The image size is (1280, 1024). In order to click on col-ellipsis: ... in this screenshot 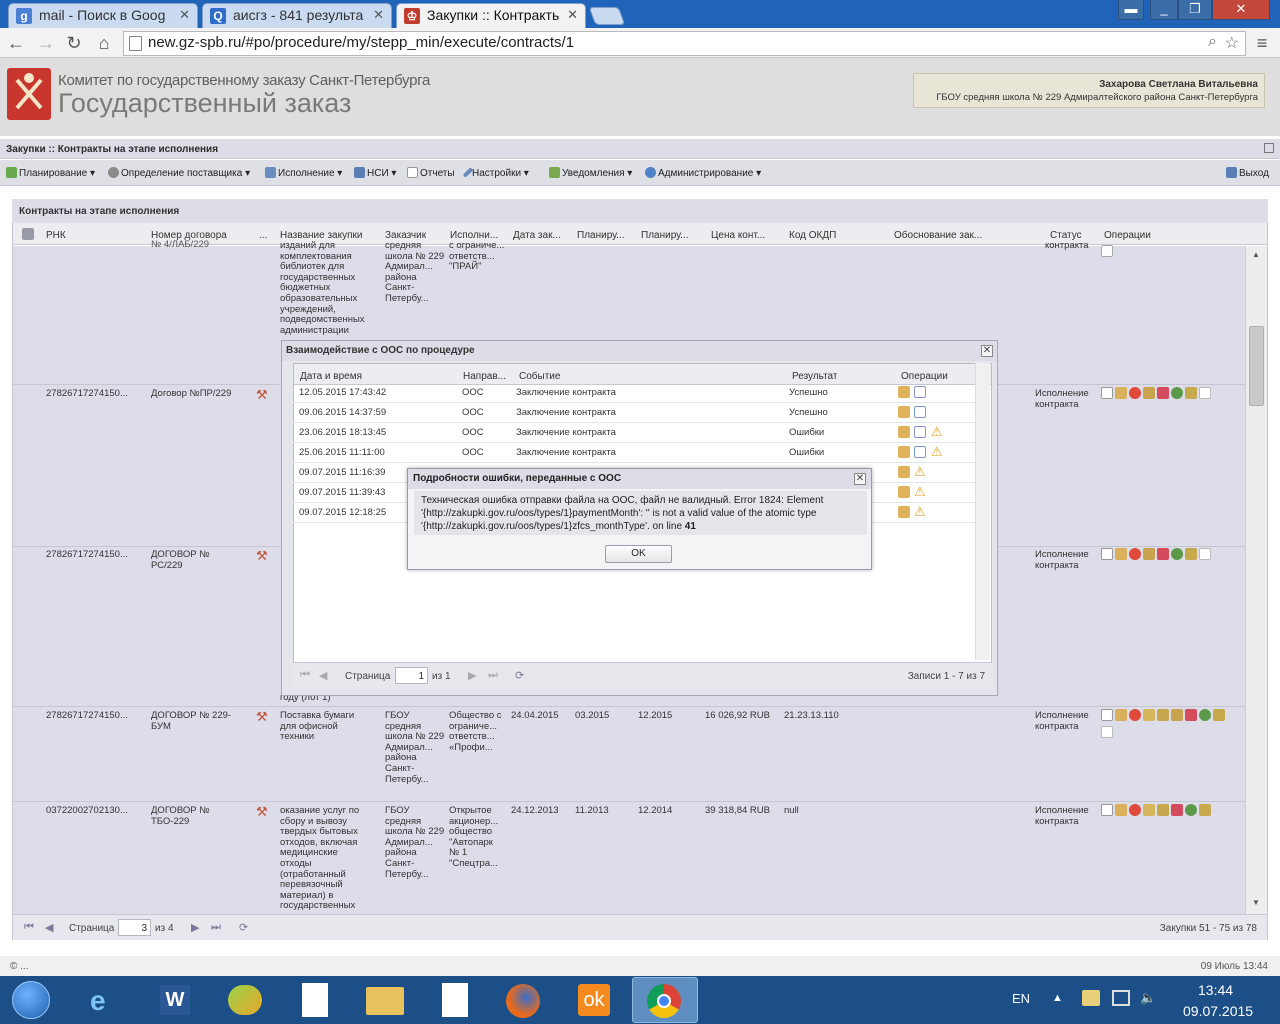, I will do `click(263, 235)`.